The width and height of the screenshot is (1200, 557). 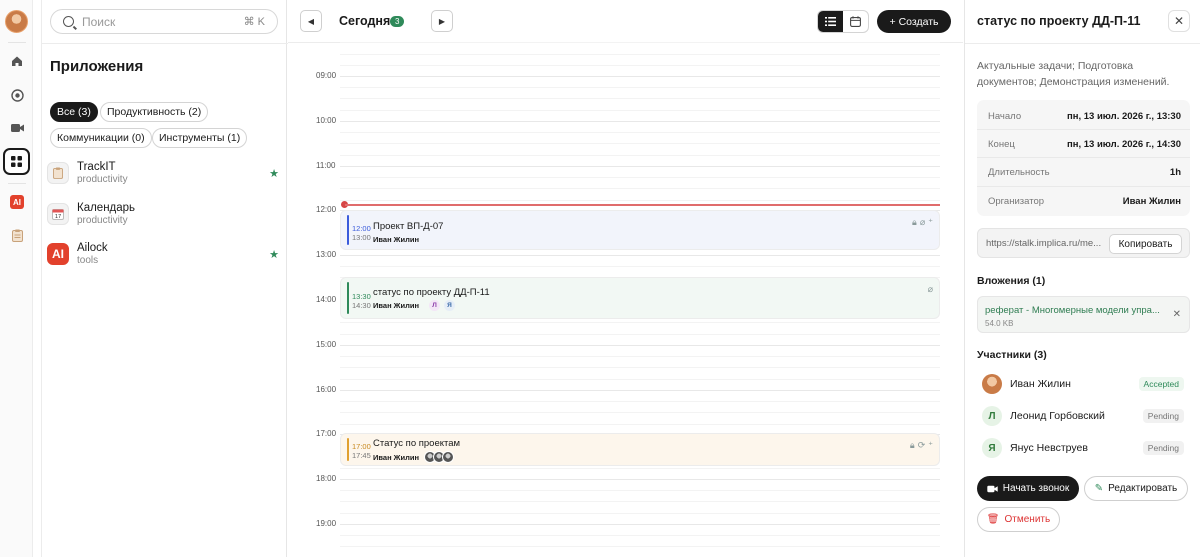 I want to click on event-organizer-row: Иван Жилин Л Я, so click(x=414, y=305).